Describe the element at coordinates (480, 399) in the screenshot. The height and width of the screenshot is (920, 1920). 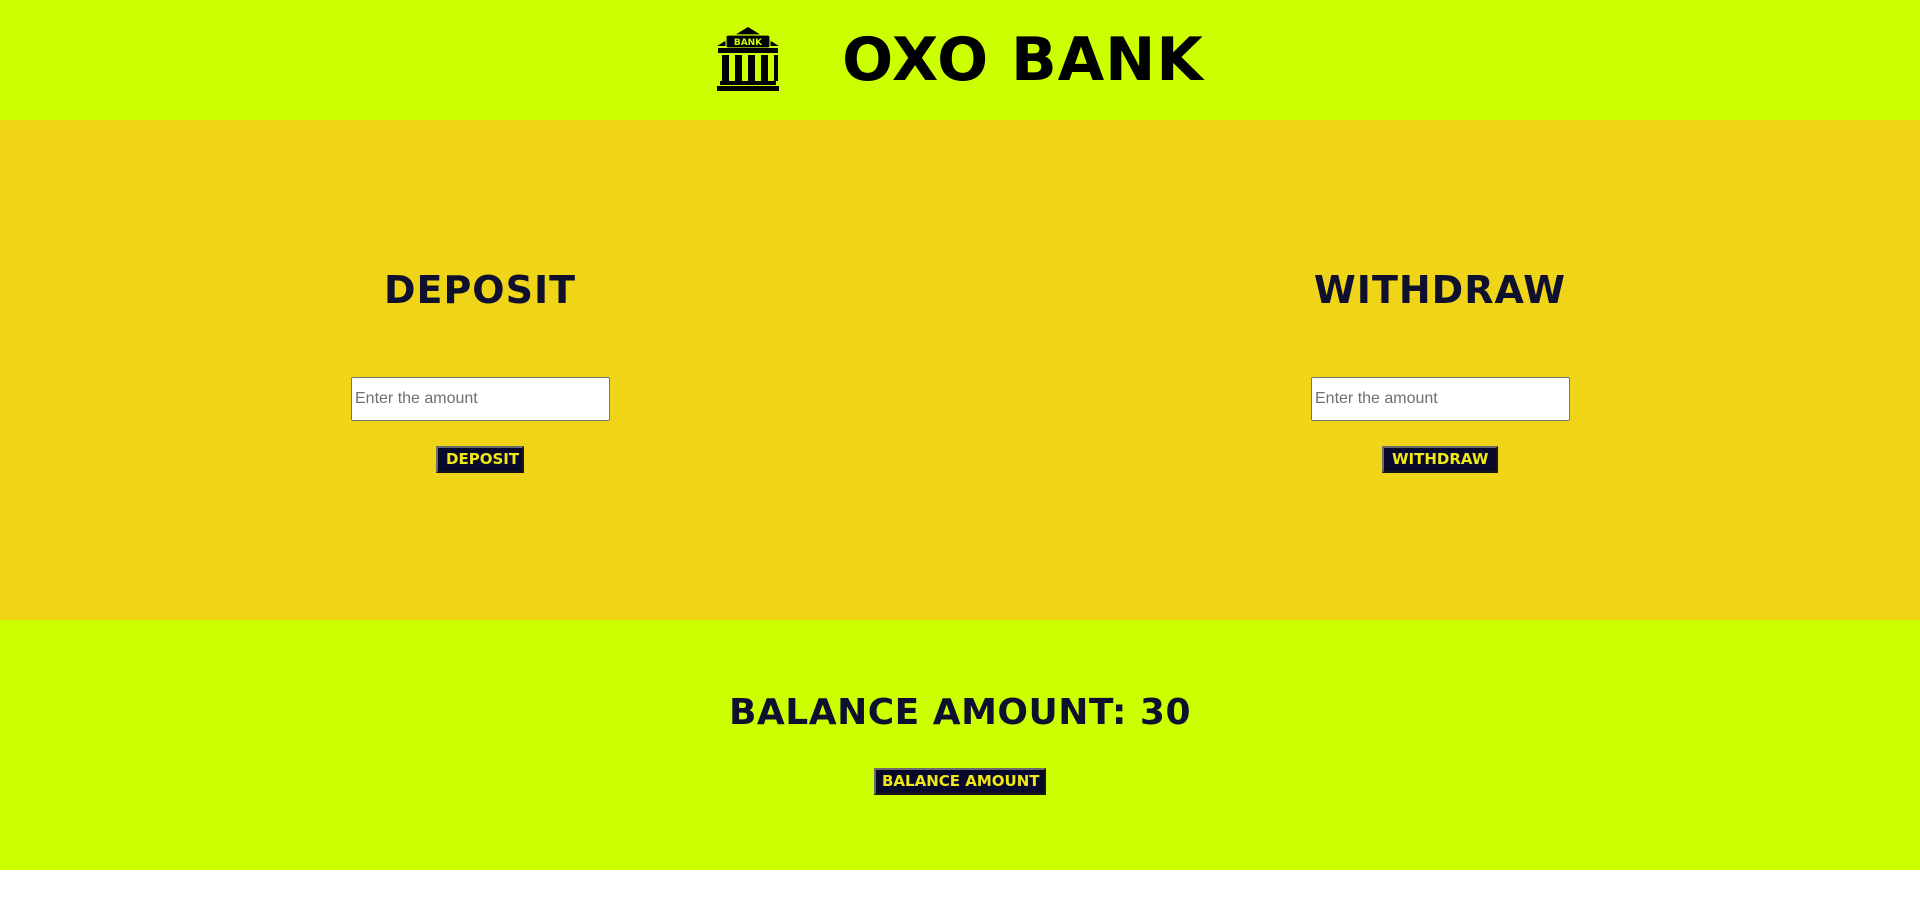
I see `deposit-amount-input` at that location.